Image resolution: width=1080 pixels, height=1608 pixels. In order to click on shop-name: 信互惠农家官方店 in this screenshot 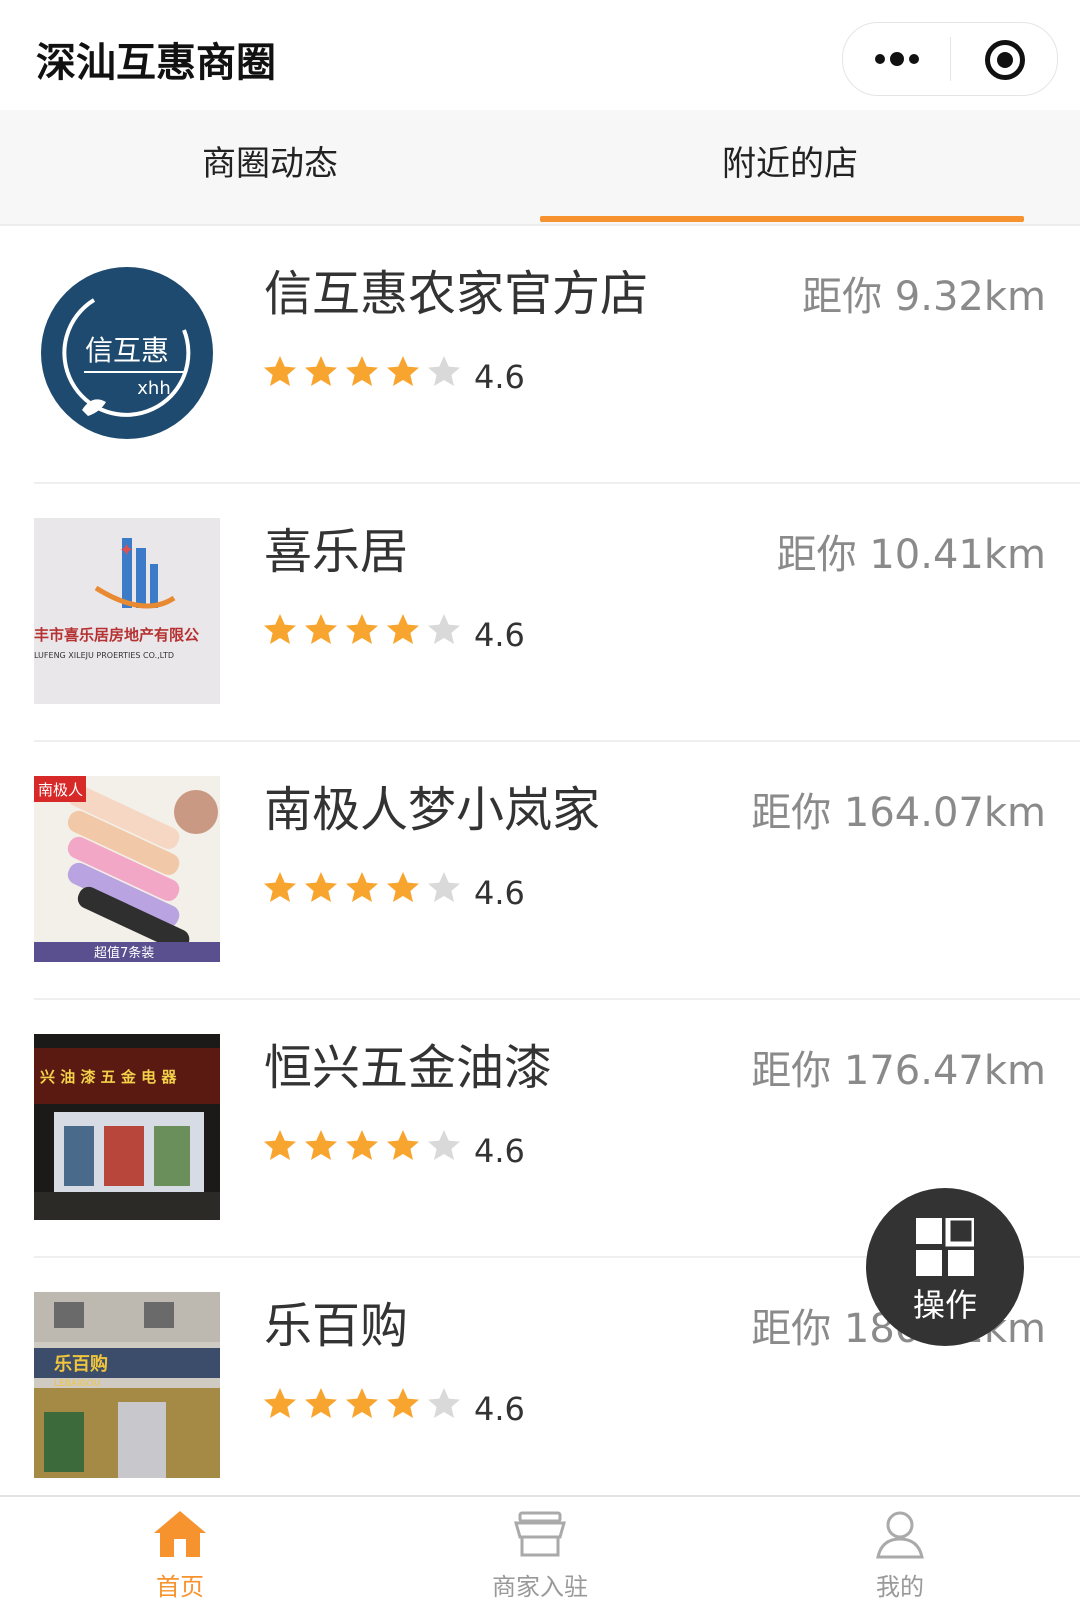, I will do `click(456, 294)`.